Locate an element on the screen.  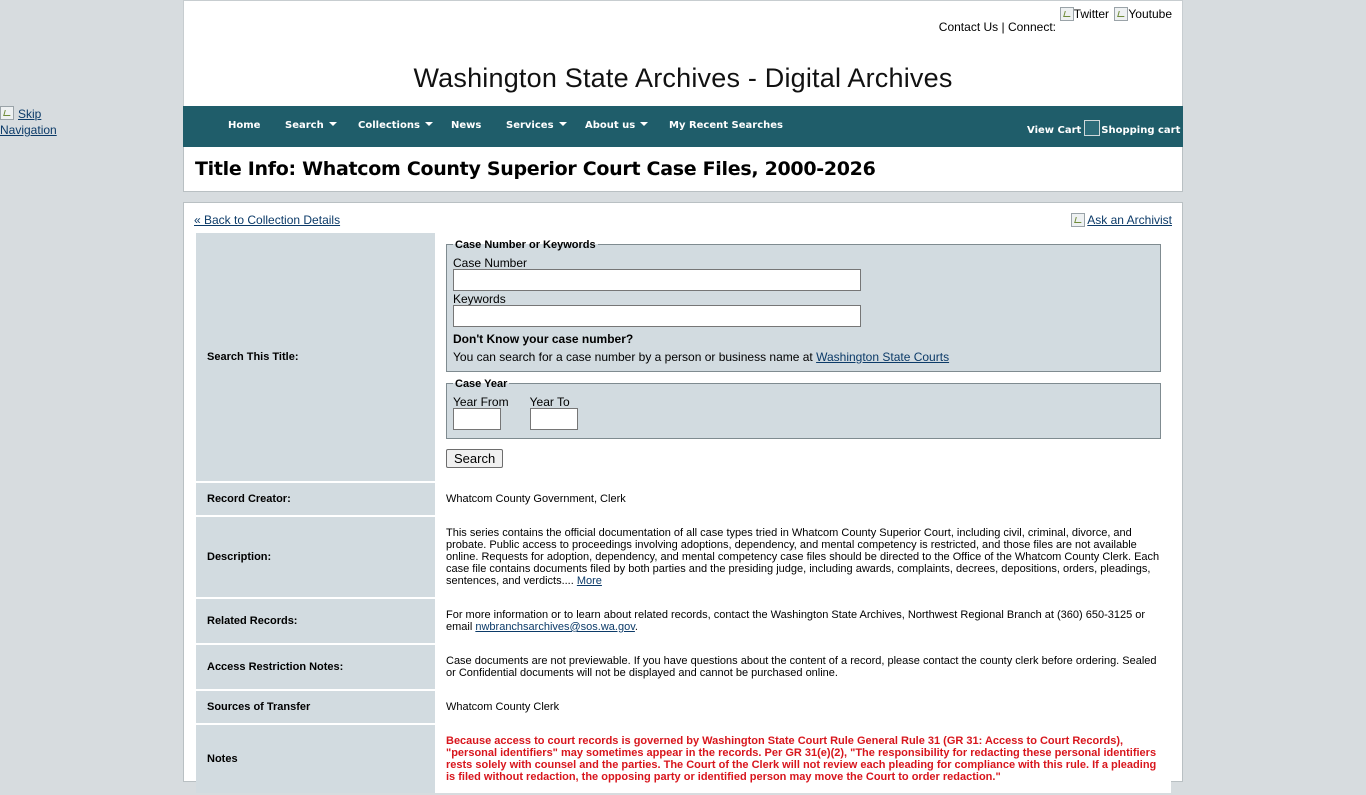
ask-archivist-label: Ask an Archivist is located at coordinates (1129, 220).